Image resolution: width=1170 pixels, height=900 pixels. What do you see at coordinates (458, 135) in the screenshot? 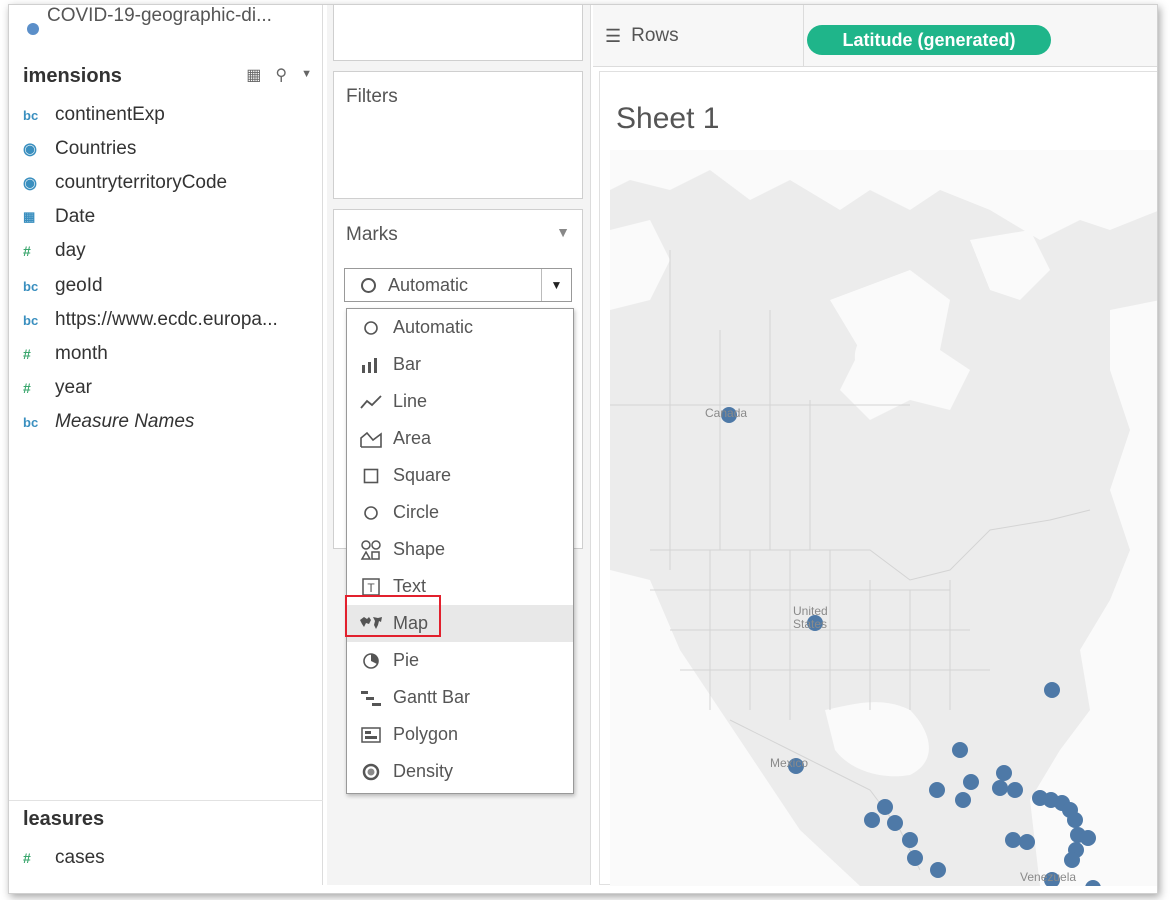
I see `filters-card: Filters` at bounding box center [458, 135].